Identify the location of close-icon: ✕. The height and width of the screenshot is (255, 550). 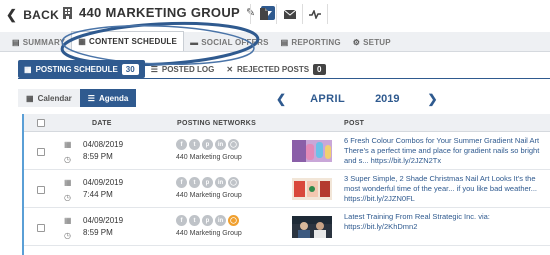
(230, 69).